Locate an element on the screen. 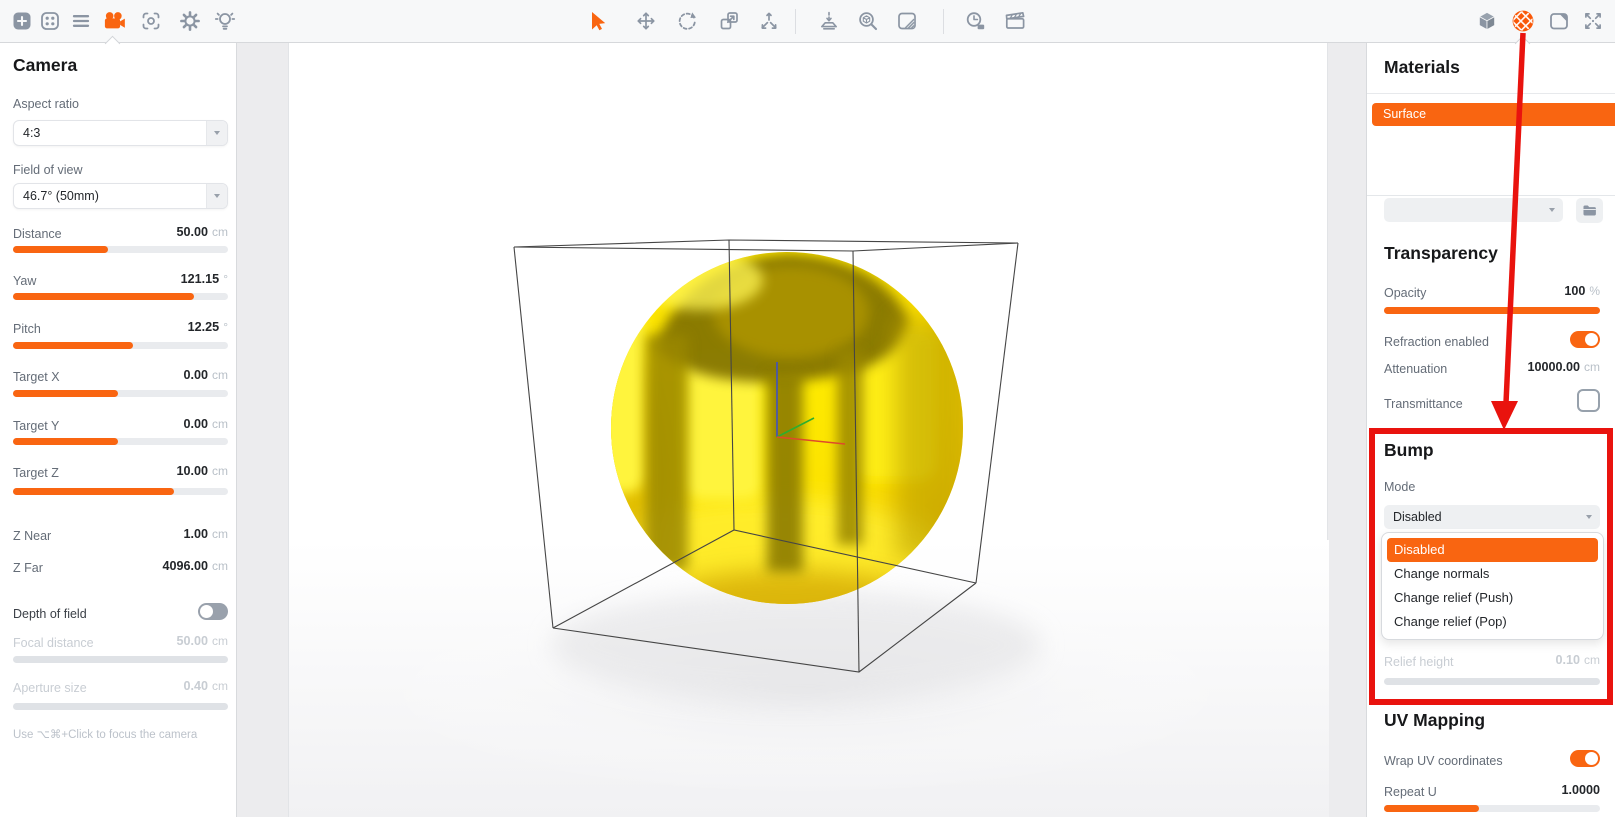 The image size is (1615, 817). transmittance-row: Transmittance is located at coordinates (1492, 400).